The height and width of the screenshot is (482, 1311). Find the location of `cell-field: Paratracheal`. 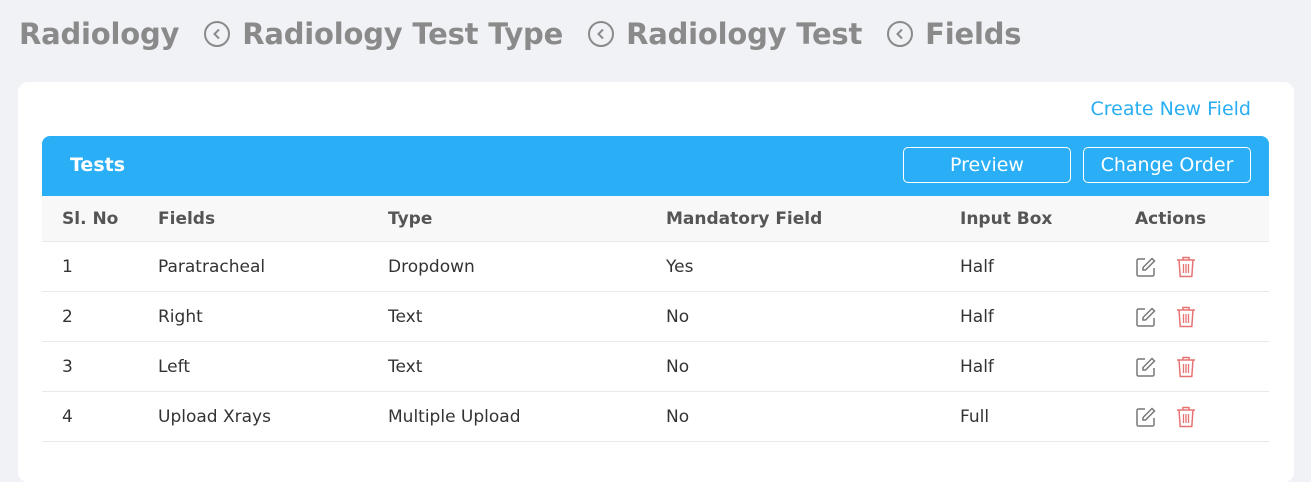

cell-field: Paratracheal is located at coordinates (273, 266).